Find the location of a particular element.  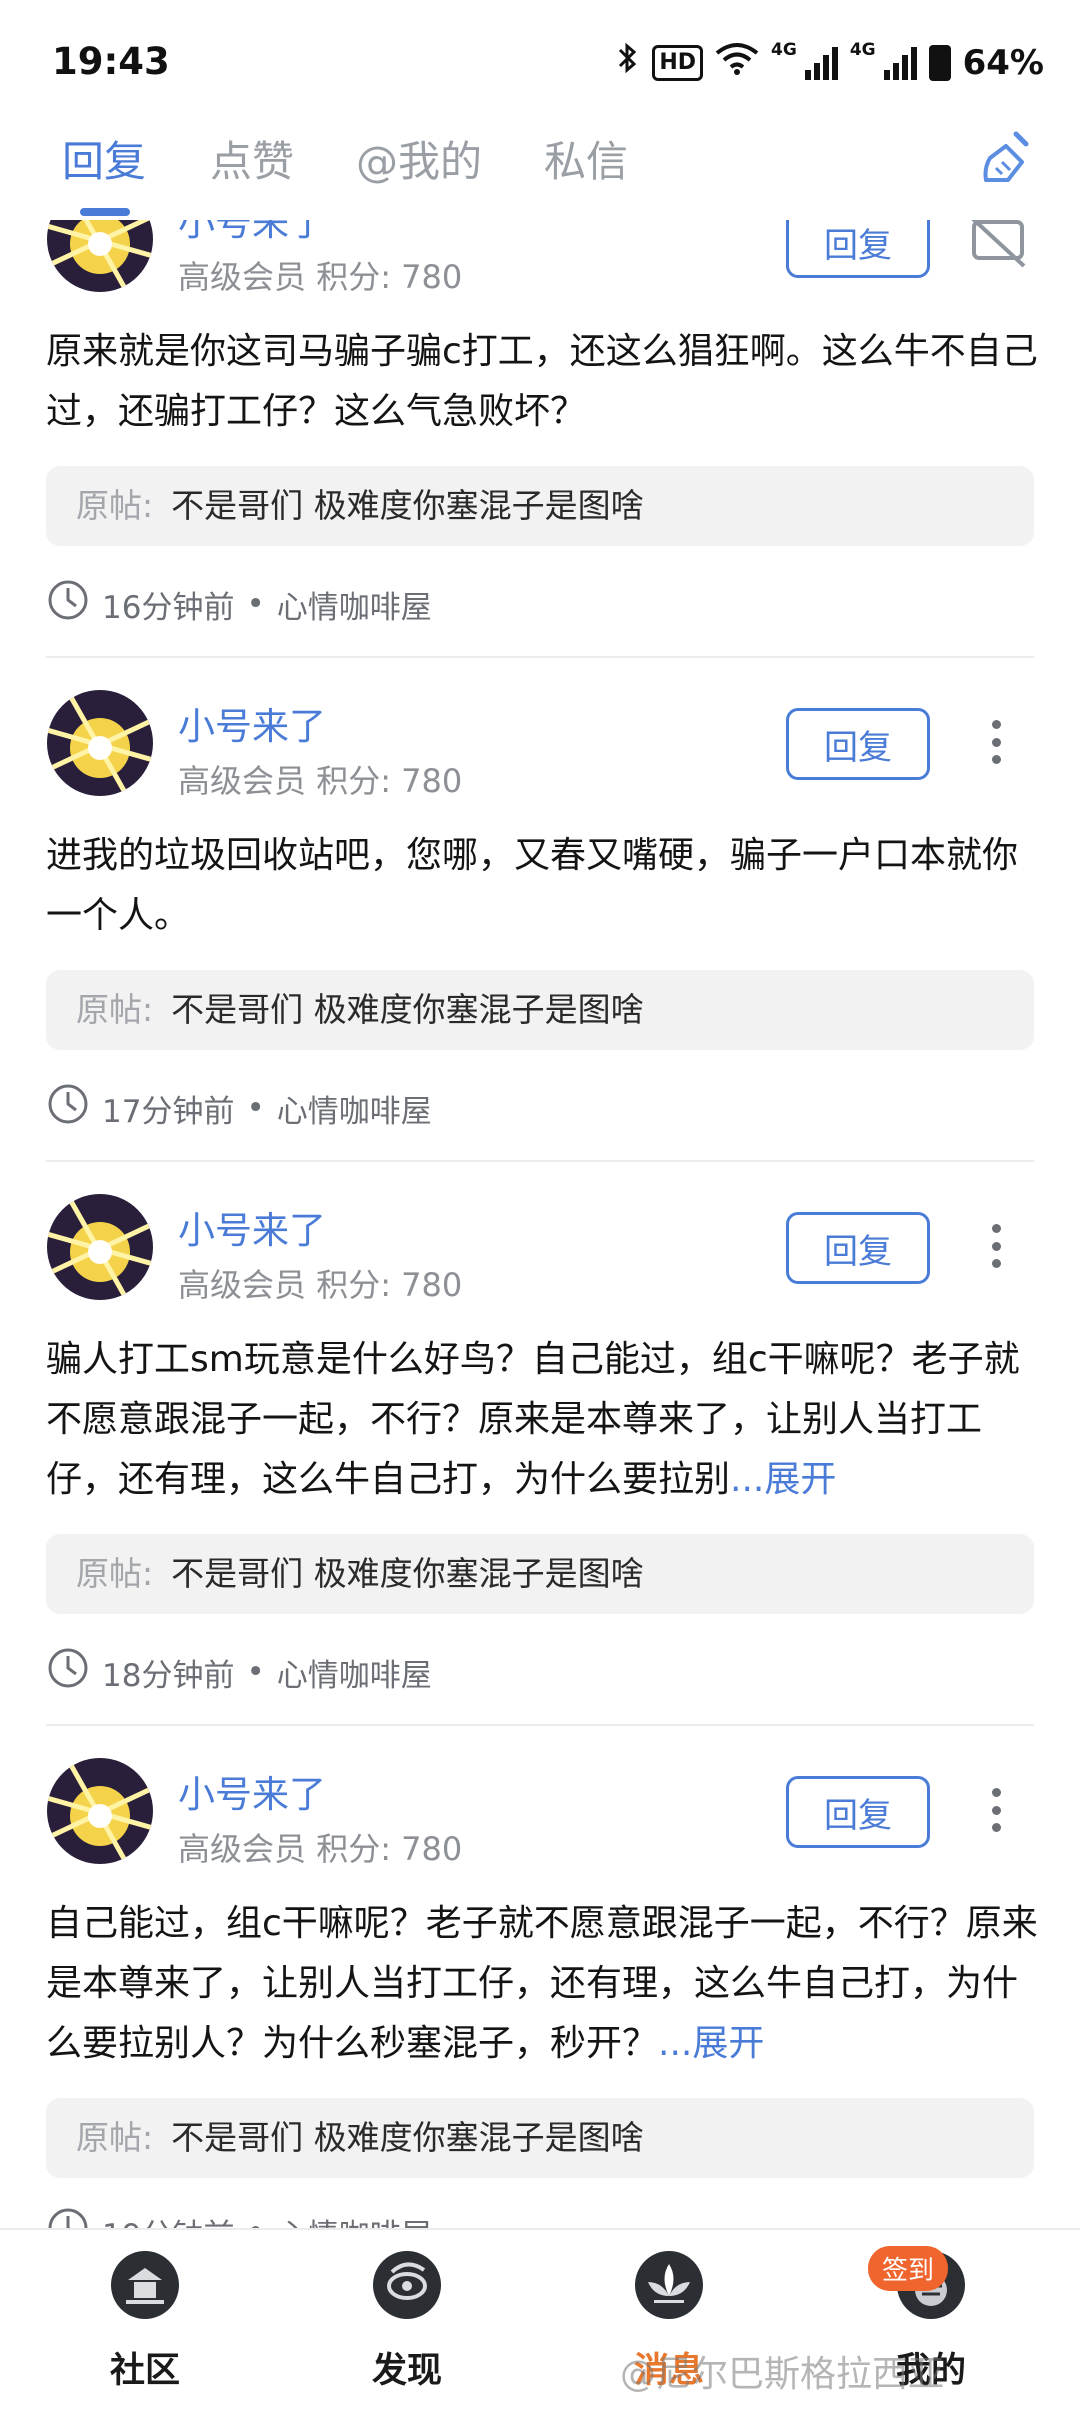

tab-likes: 点赞 is located at coordinates (252, 158).